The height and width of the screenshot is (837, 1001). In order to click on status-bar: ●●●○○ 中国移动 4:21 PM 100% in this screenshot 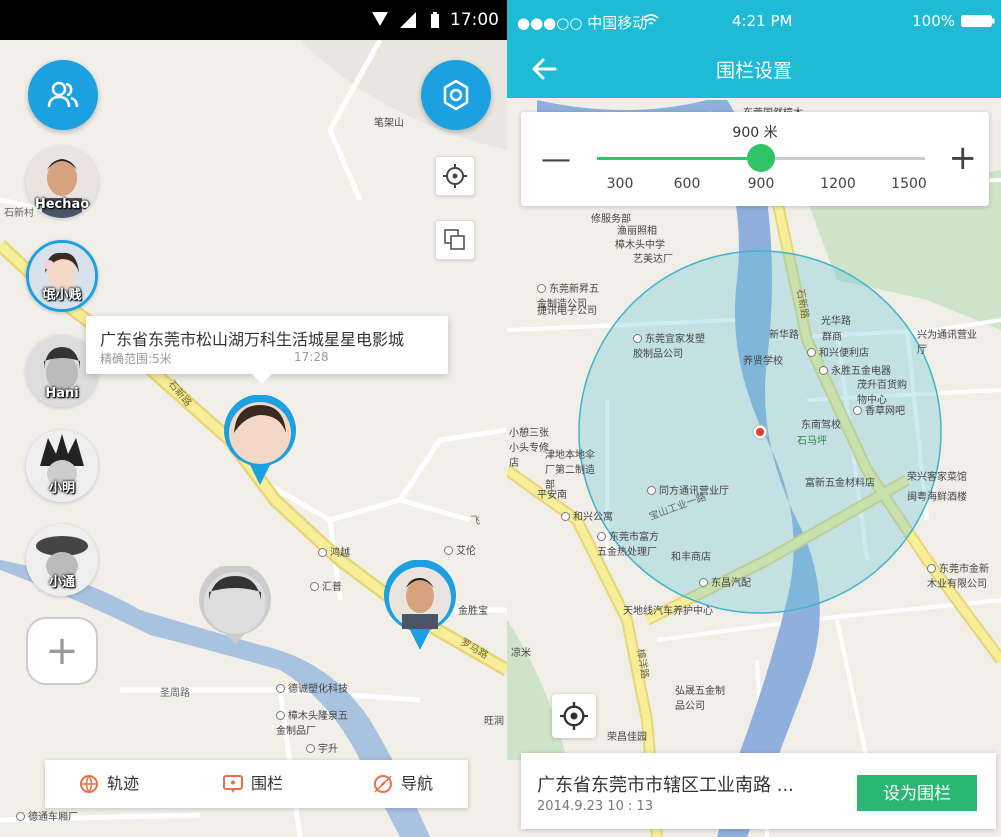, I will do `click(754, 20)`.